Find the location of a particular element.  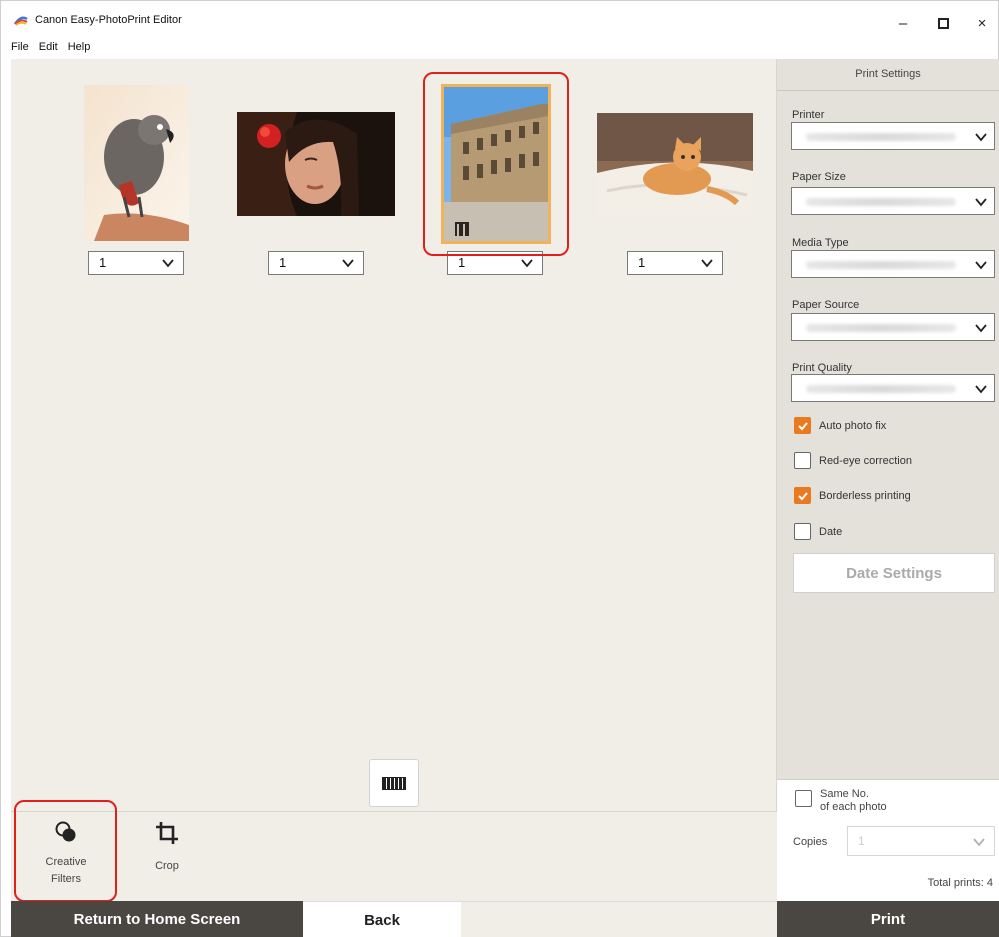

paper-size-value-blurred is located at coordinates (881, 202).